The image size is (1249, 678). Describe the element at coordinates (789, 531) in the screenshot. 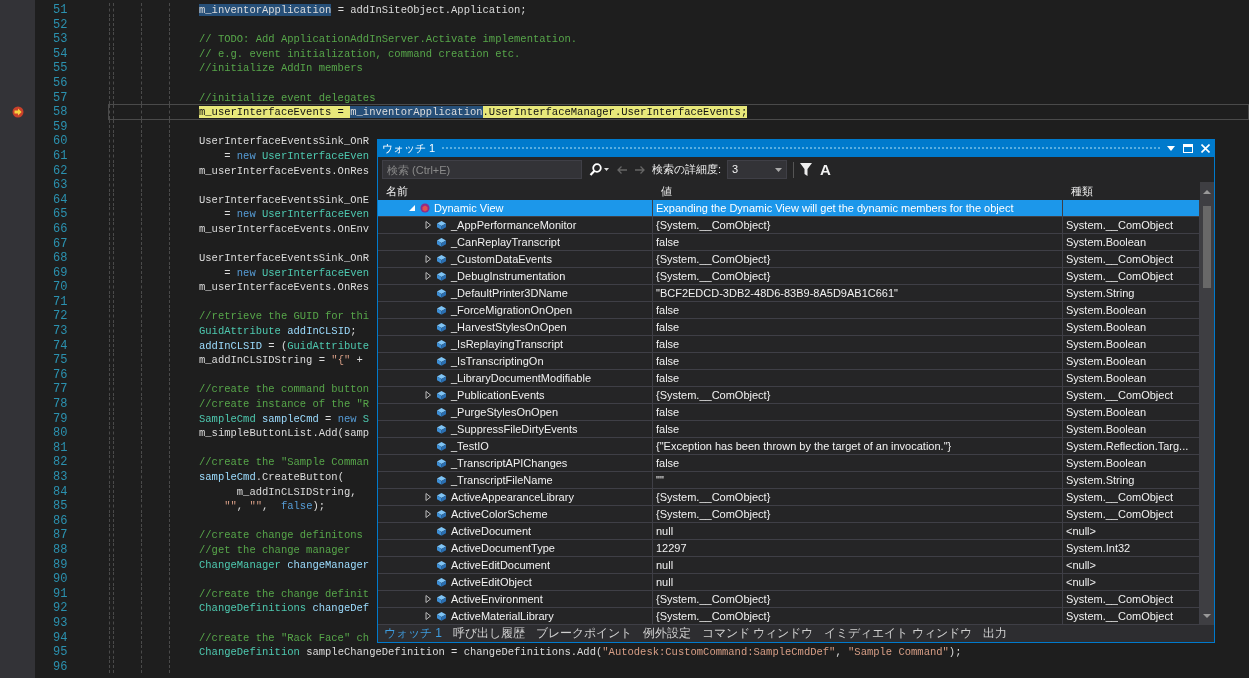

I see `watch-row: ActiveDocument null <null>` at that location.